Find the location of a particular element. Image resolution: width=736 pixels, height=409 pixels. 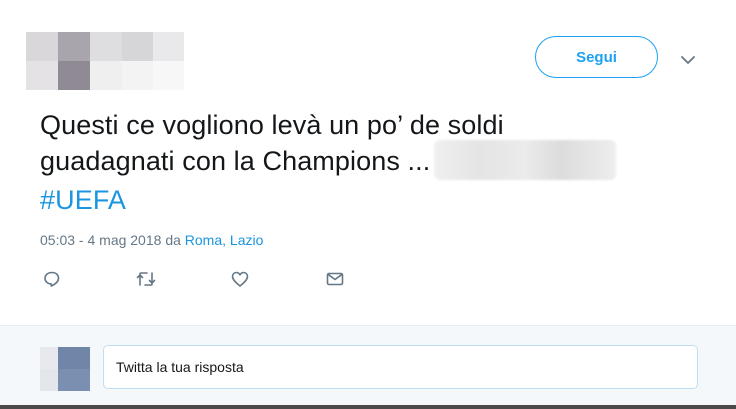

redacted-blur is located at coordinates (525, 160).